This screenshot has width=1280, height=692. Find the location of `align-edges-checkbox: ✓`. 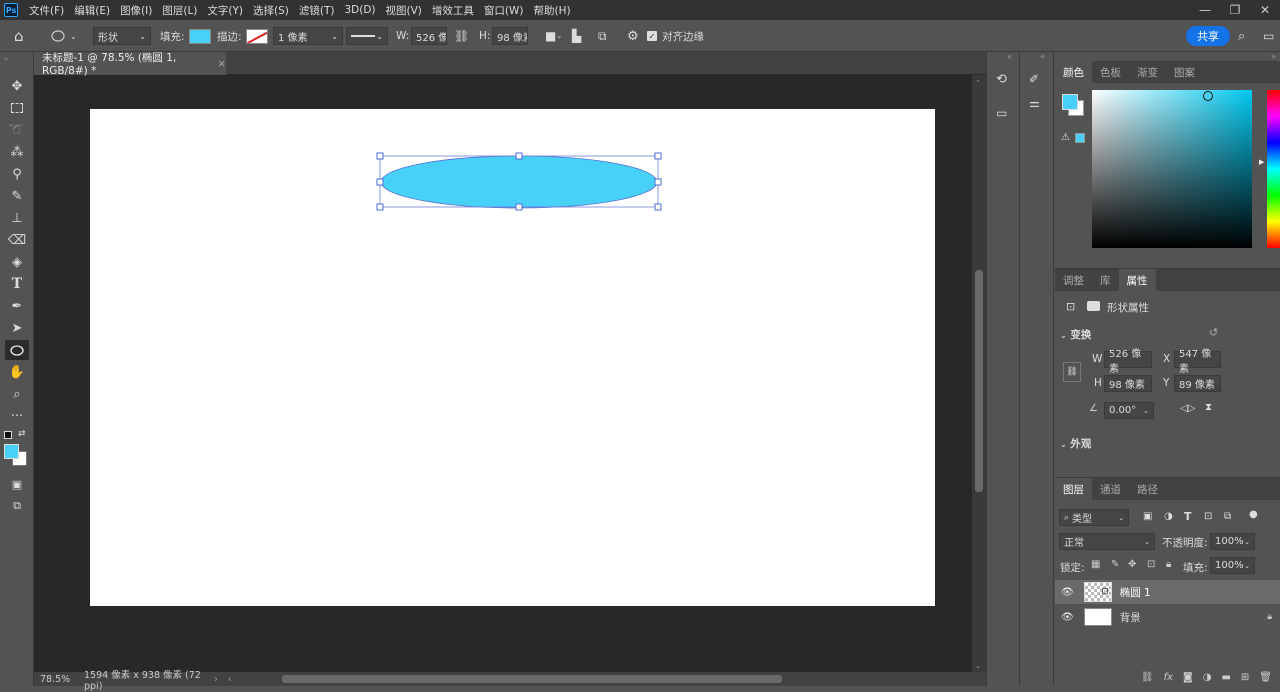

align-edges-checkbox: ✓ is located at coordinates (652, 36).